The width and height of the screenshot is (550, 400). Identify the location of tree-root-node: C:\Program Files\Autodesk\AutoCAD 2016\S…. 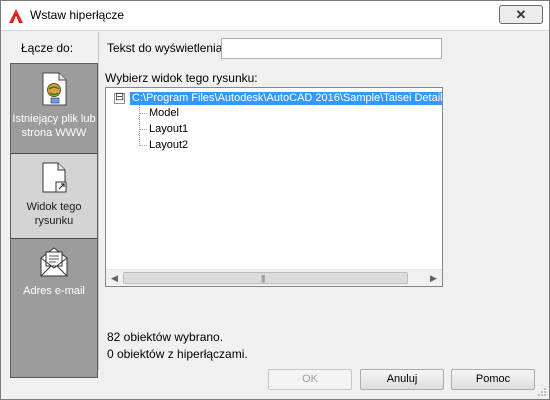
(286, 98).